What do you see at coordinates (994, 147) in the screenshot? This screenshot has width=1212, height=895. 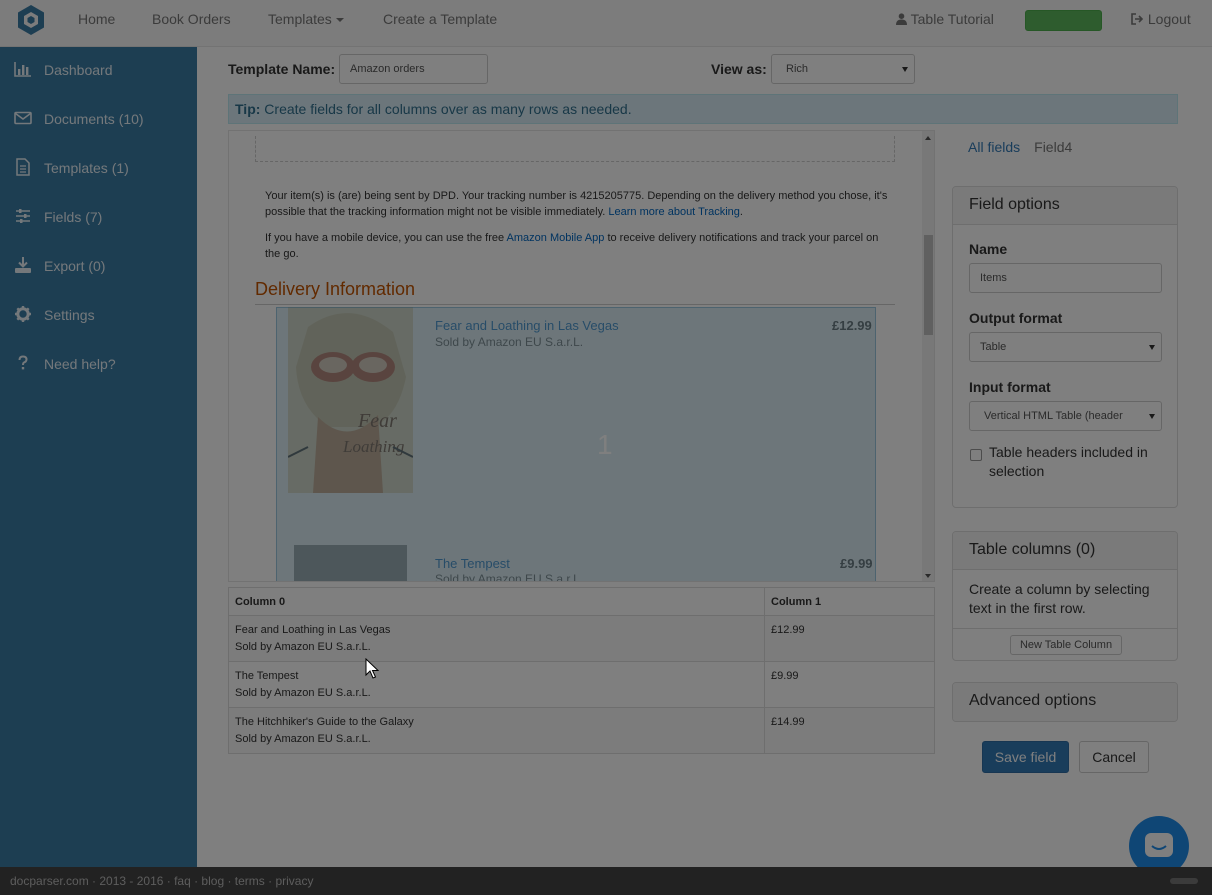 I see `tab-all-fields: All fields` at bounding box center [994, 147].